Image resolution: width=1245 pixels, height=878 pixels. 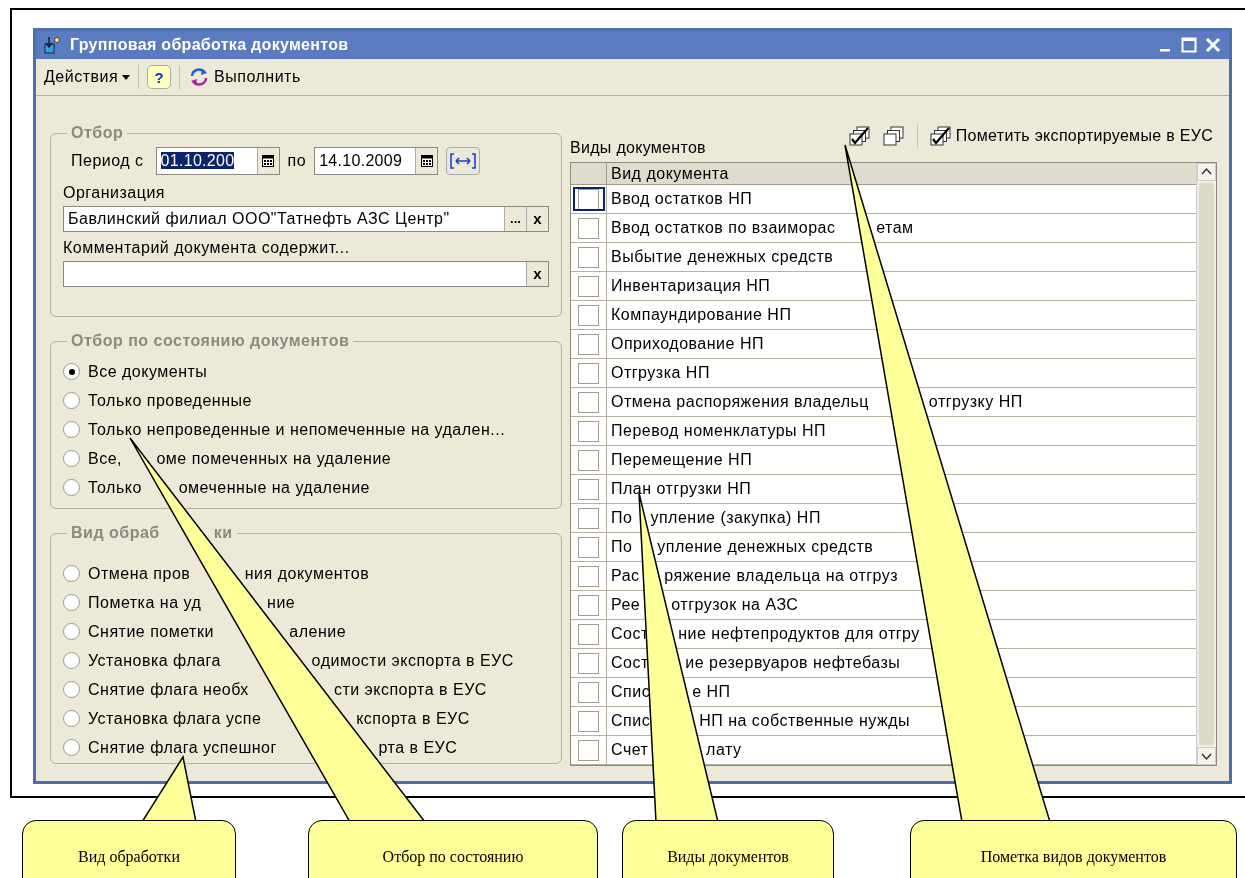 I want to click on doc-types-title: Виды документов, so click(x=638, y=148).